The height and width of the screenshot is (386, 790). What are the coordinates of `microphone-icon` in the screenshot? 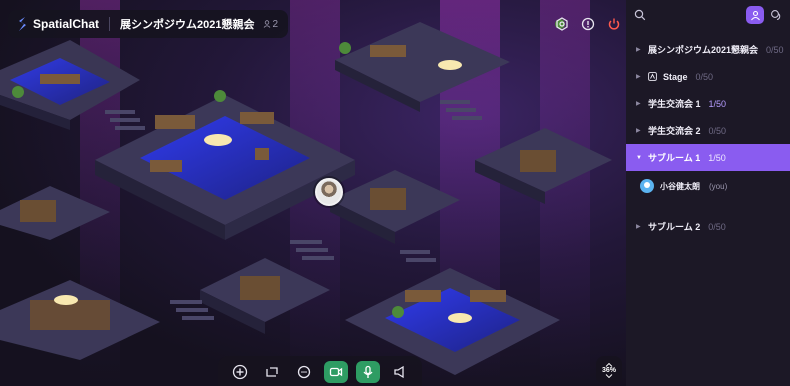 It's located at (368, 371).